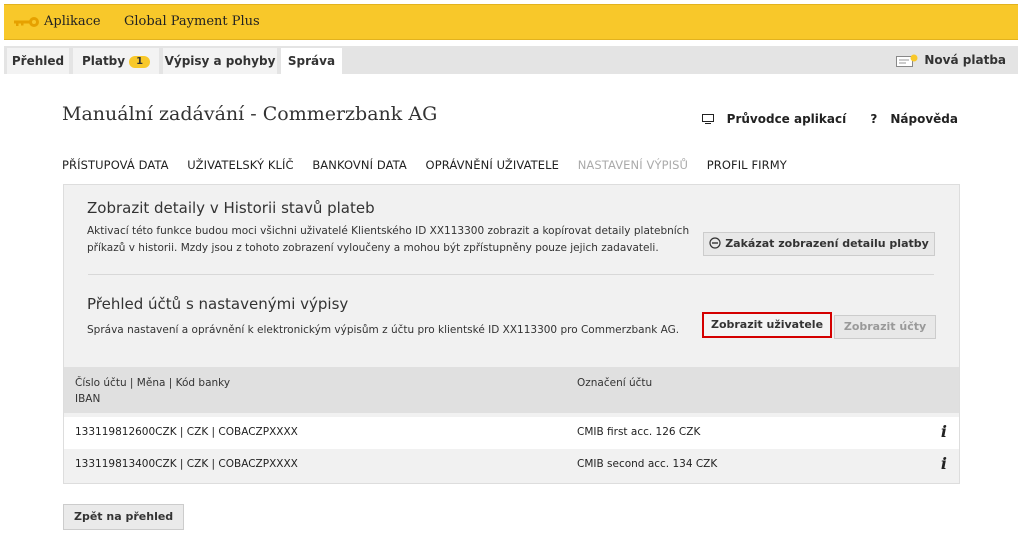 This screenshot has height=536, width=1024. I want to click on help-link: ? Nápověda, so click(909, 119).